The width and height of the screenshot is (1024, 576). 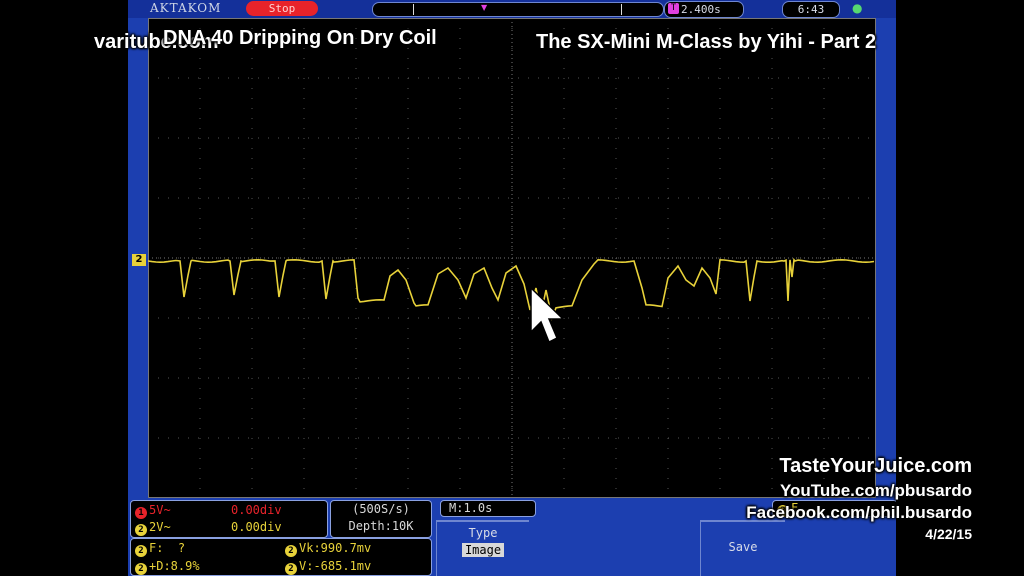 I want to click on type-softkey: Type Image, so click(x=482, y=548).